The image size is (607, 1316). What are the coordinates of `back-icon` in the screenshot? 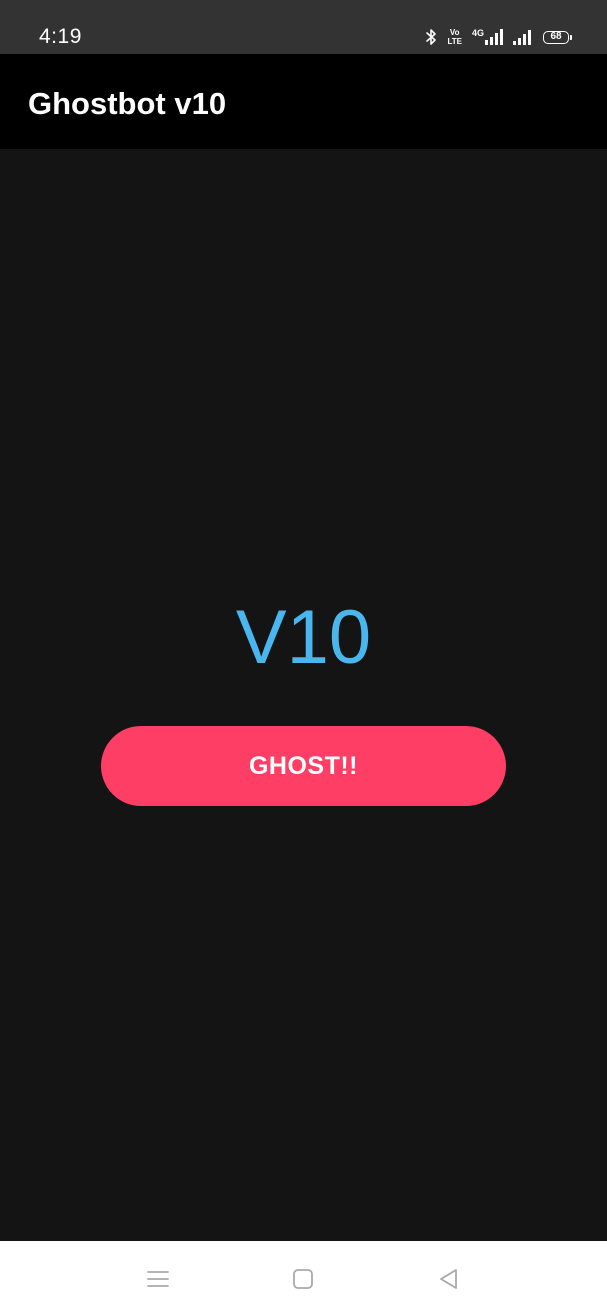 It's located at (448, 1279).